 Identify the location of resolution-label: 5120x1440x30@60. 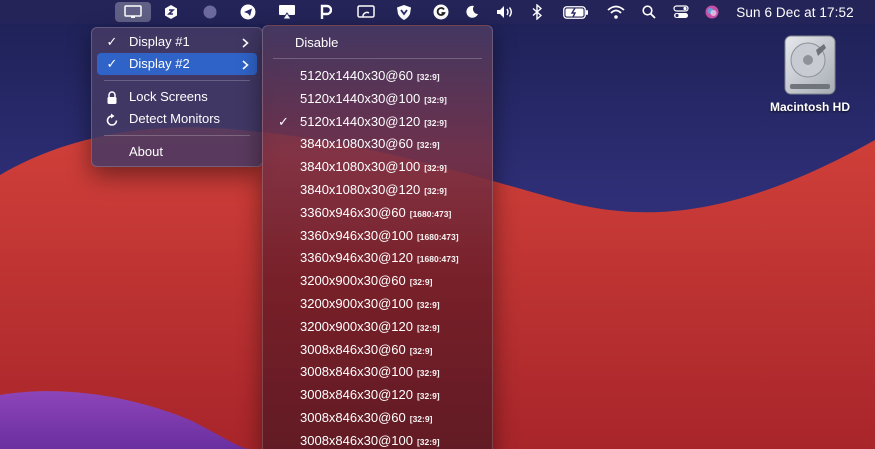
(356, 75).